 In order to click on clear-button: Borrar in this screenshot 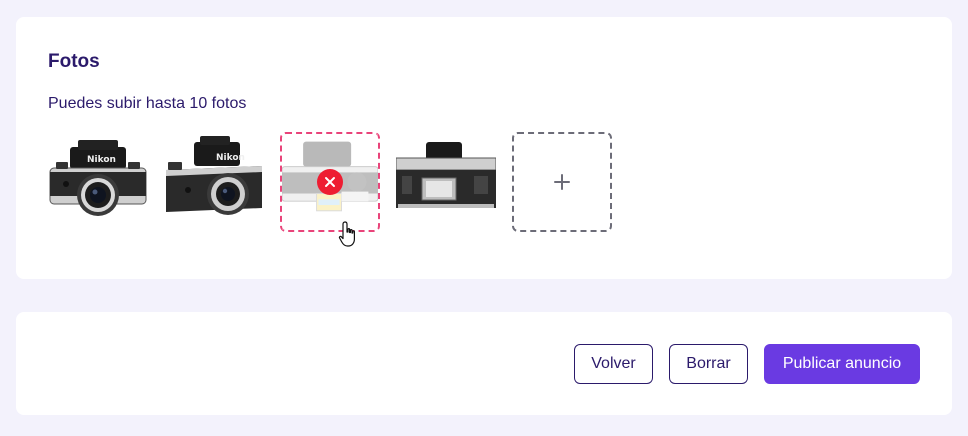, I will do `click(708, 364)`.